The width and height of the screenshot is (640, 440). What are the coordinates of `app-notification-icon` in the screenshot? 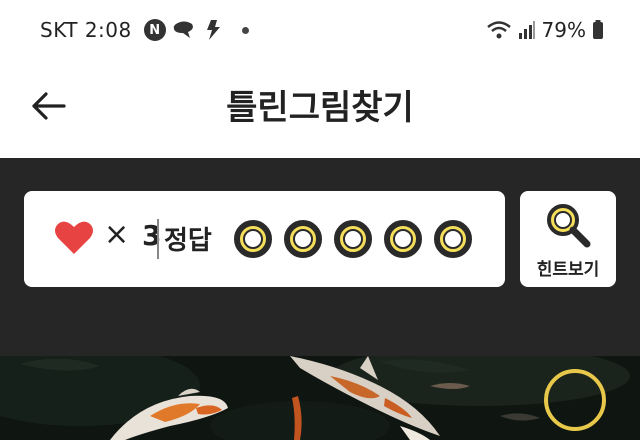 It's located at (213, 30).